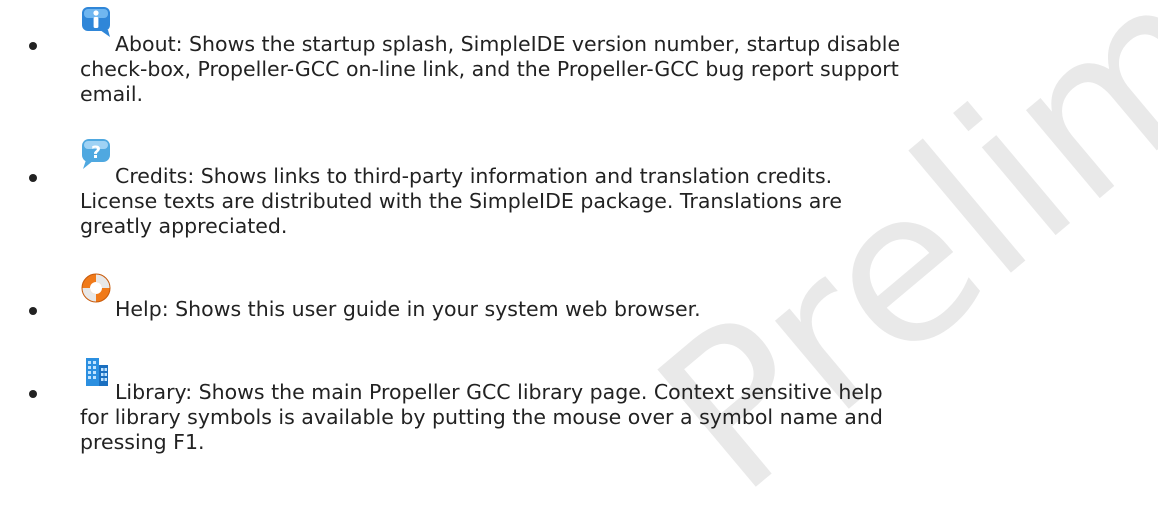 Image resolution: width=1158 pixels, height=514 pixels. I want to click on text-line: email., so click(112, 94).